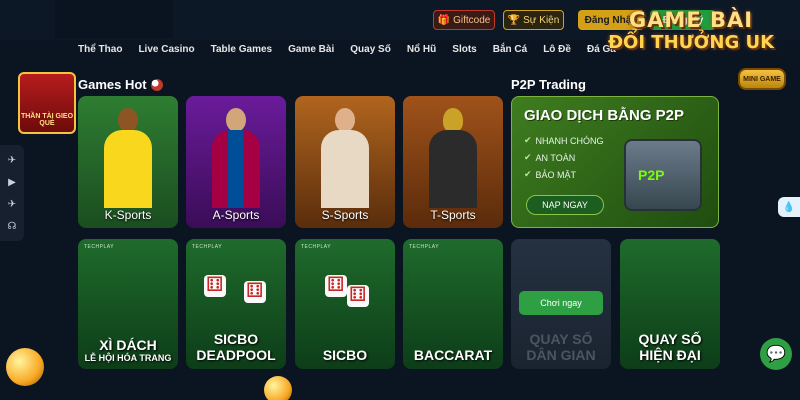 Image resolution: width=800 pixels, height=400 pixels. I want to click on game-subtitle: HIỆN ĐẠI, so click(670, 354).